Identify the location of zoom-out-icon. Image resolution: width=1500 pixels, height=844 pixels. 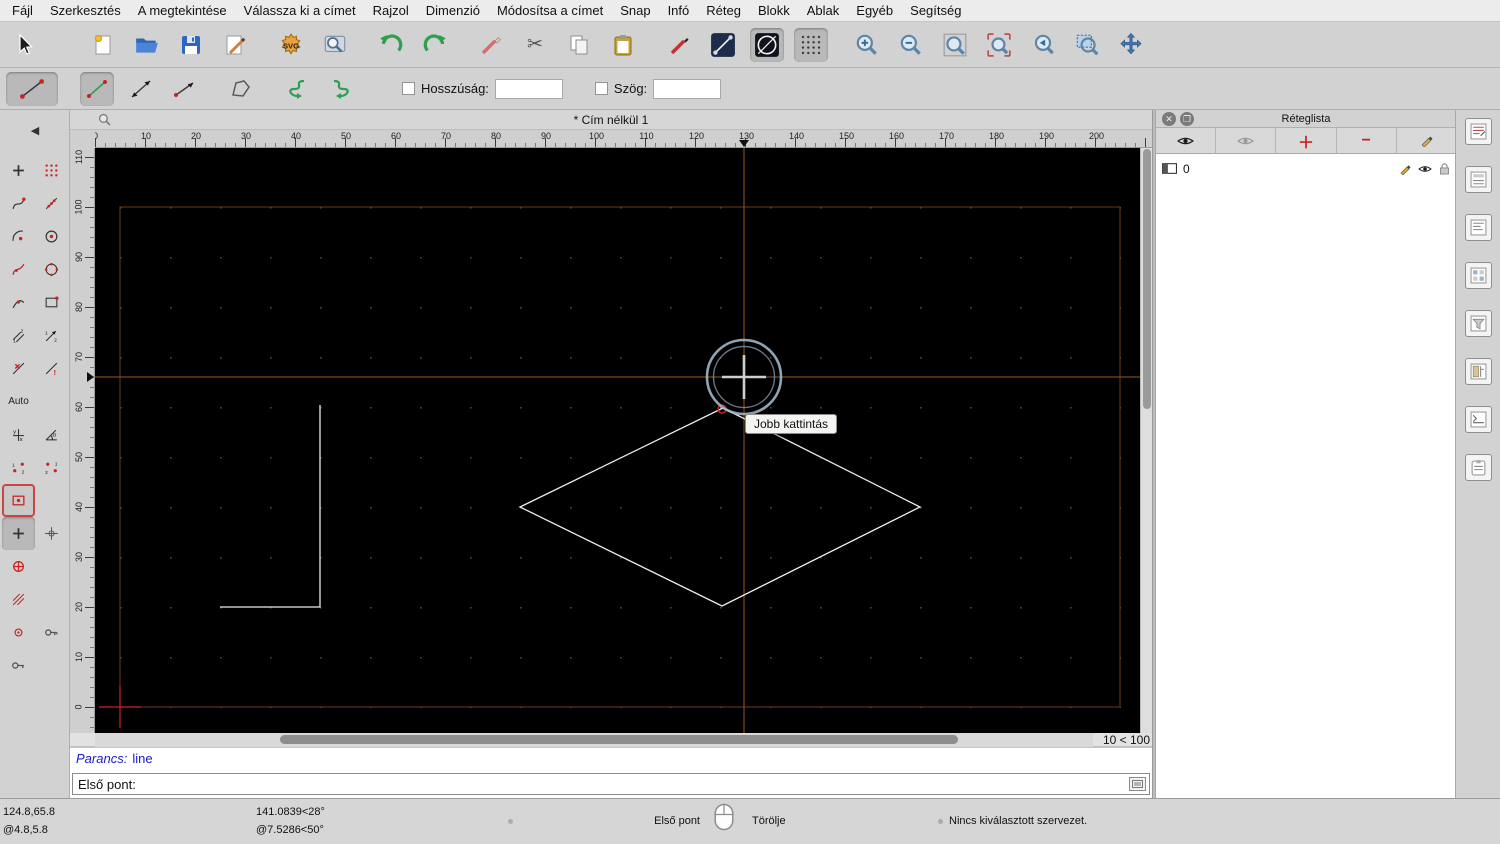
(911, 45).